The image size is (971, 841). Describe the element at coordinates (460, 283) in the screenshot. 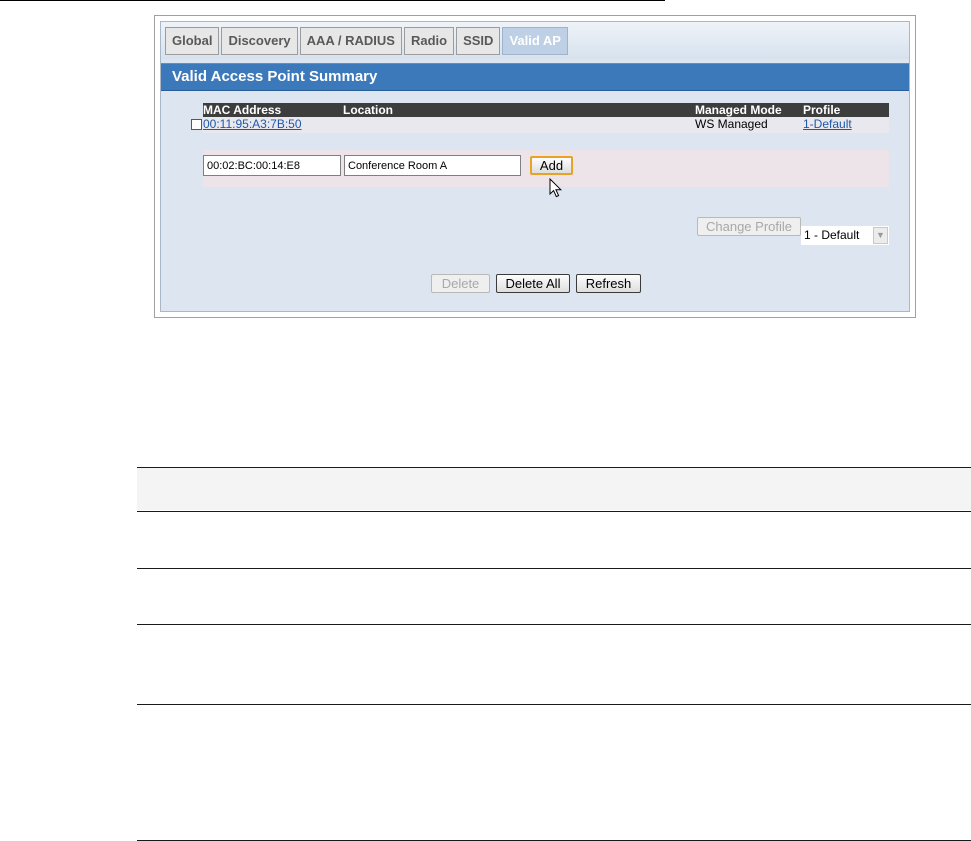

I see `delete-button: Delete` at that location.